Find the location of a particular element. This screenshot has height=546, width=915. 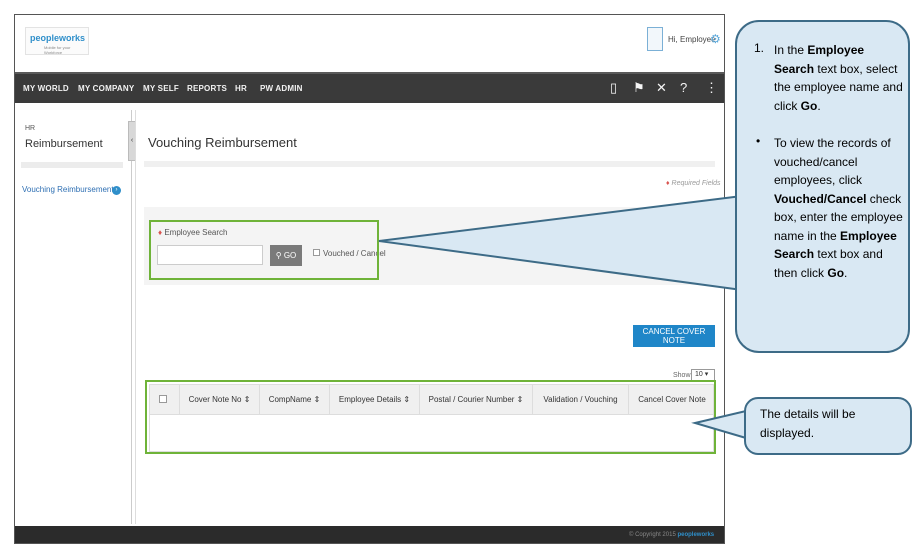

step-number: 1. is located at coordinates (759, 48).